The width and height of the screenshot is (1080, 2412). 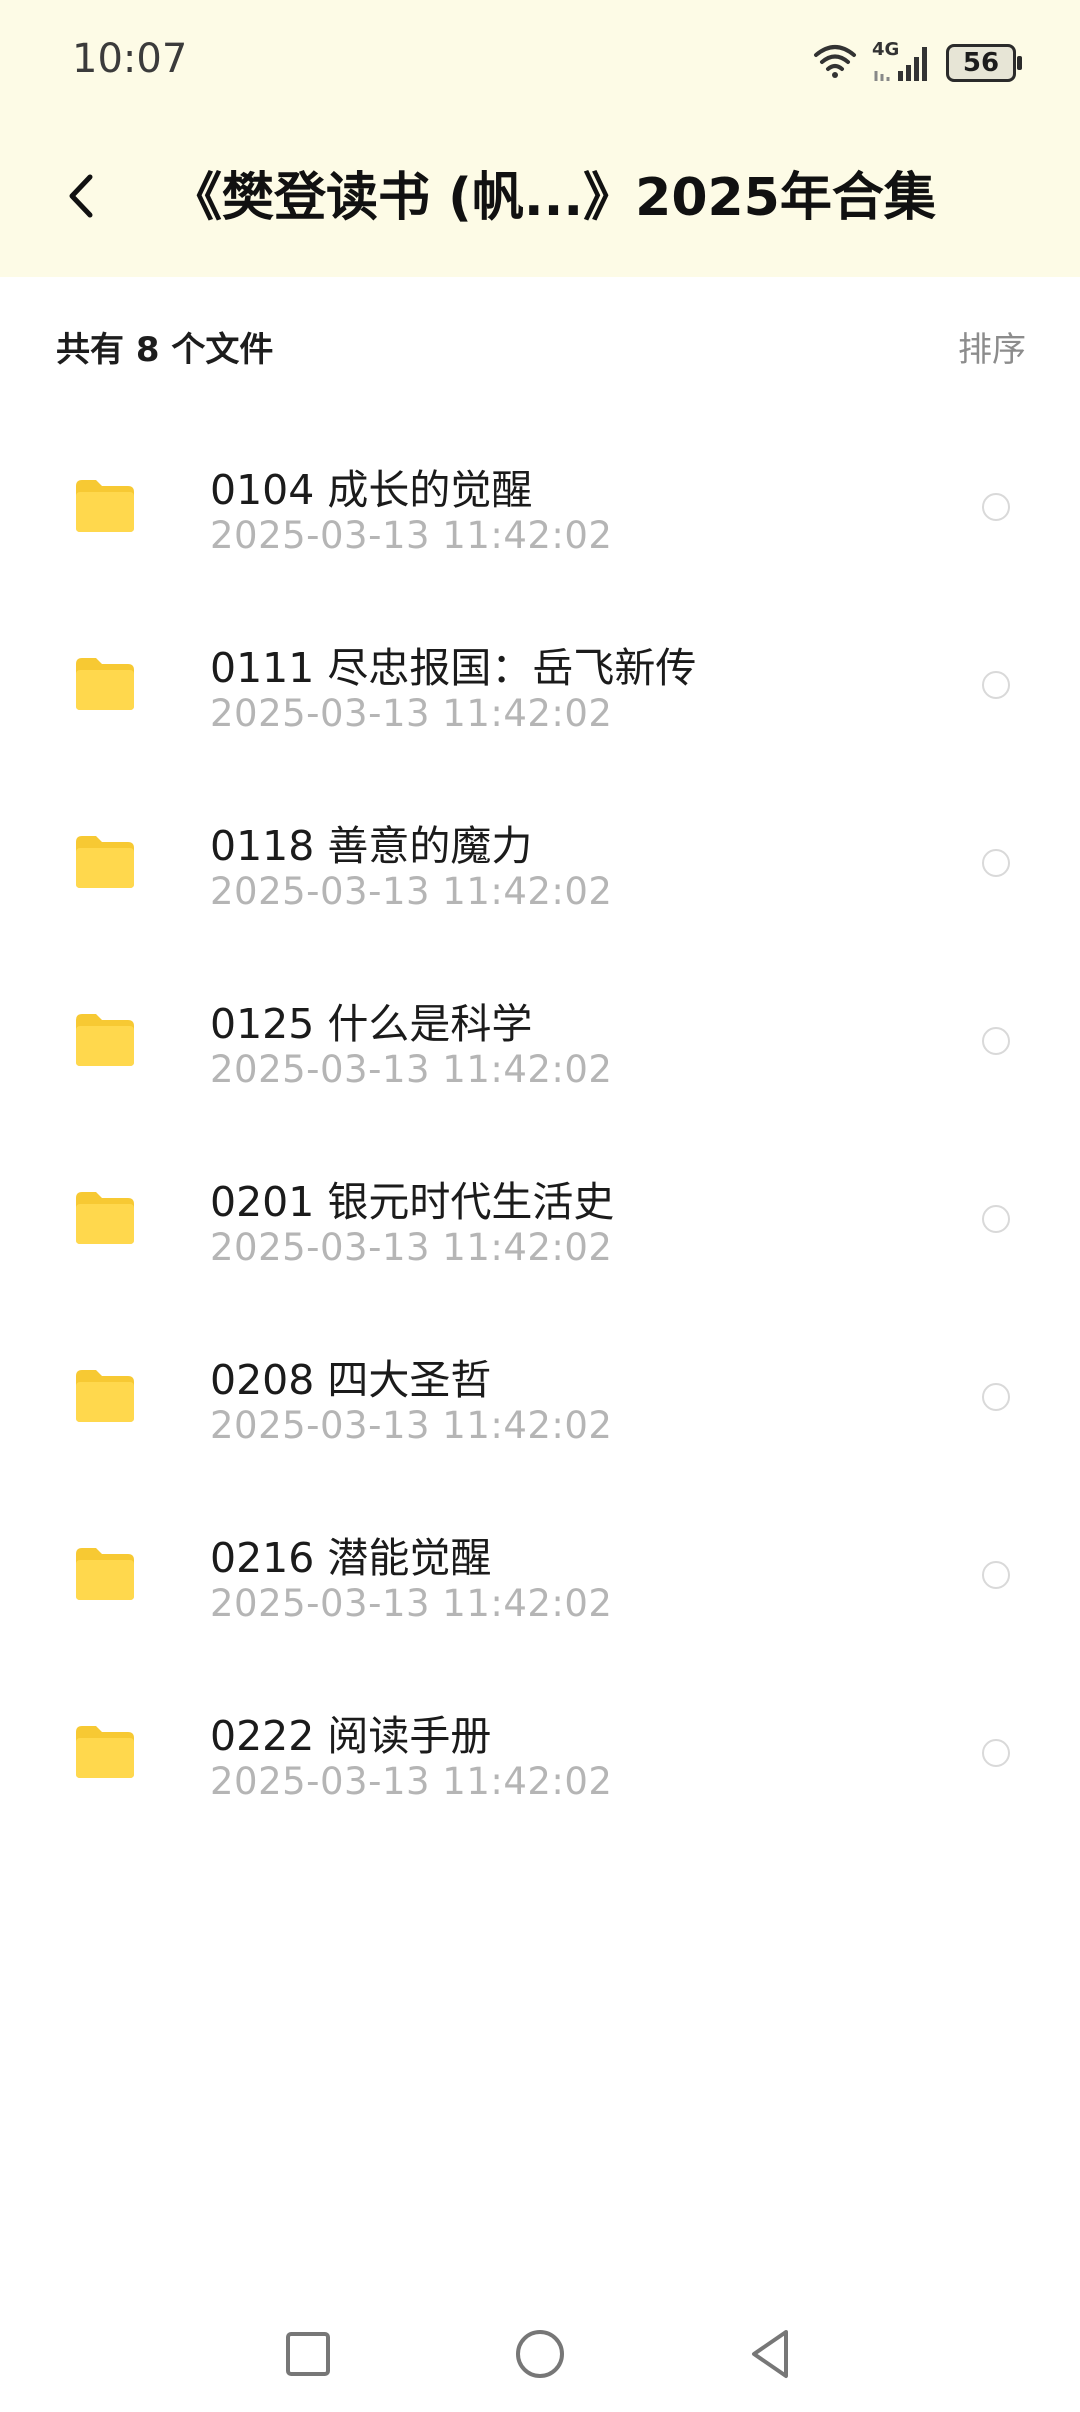 I want to click on status-time: 10:07, so click(x=130, y=59).